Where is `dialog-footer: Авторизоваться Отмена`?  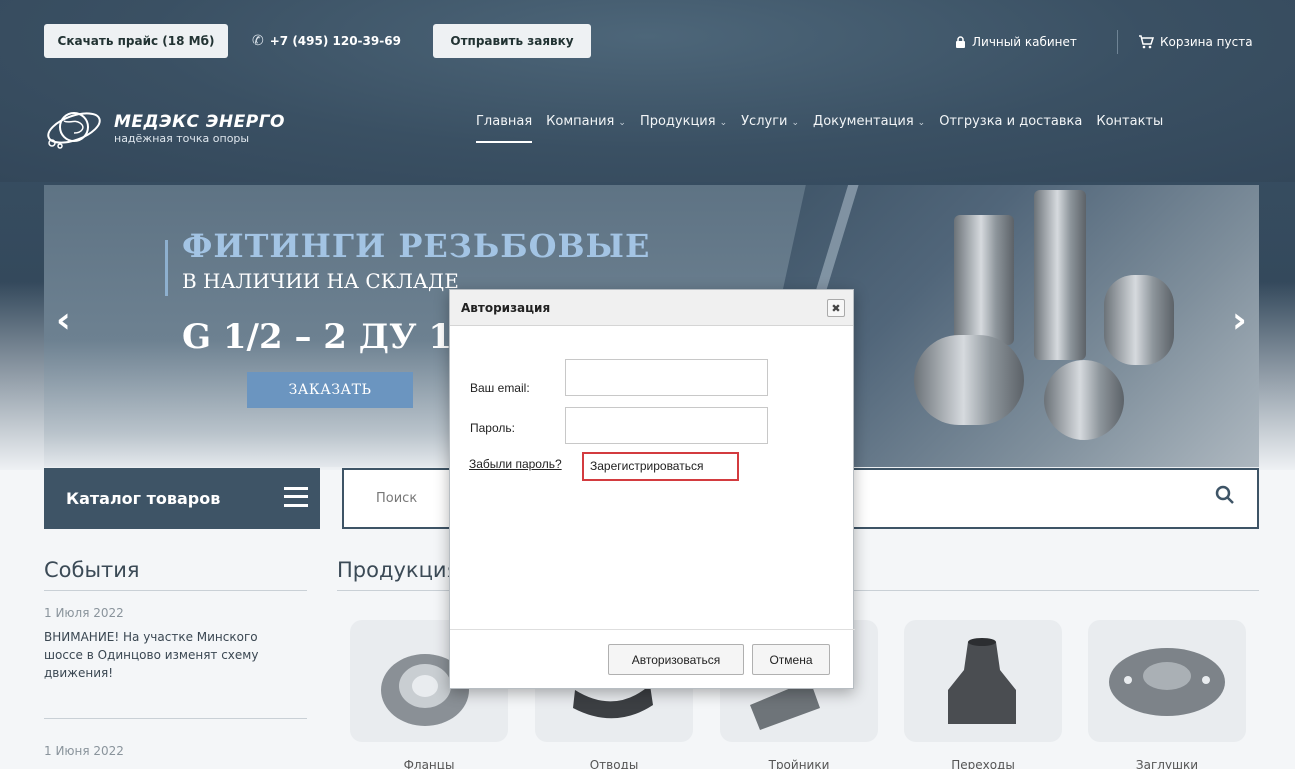
dialog-footer: Авторизоваться Отмена is located at coordinates (652, 658).